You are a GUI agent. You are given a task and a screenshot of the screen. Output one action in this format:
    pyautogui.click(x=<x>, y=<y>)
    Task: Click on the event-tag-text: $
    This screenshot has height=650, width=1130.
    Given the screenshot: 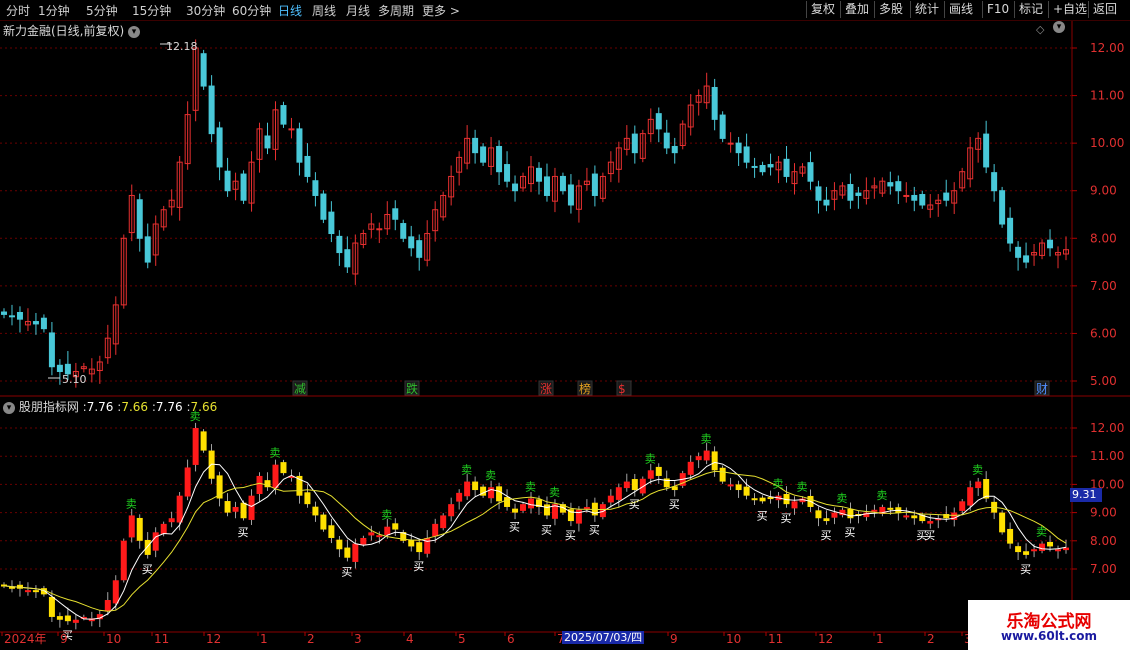 What is the action you would take?
    pyautogui.click(x=622, y=389)
    